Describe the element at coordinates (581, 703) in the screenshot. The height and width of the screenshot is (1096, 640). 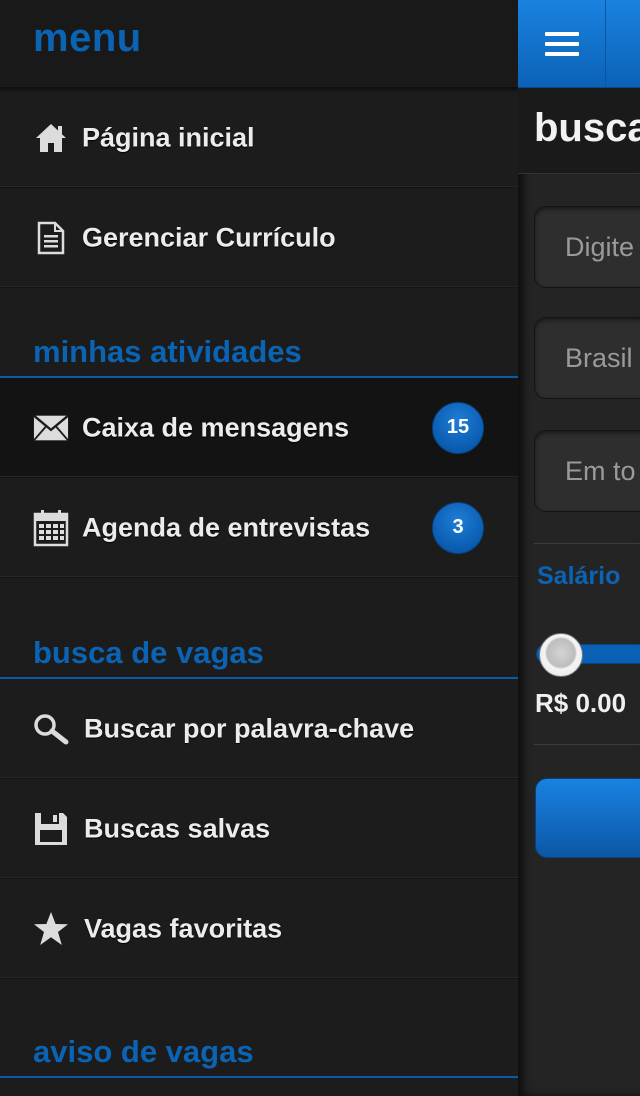
I see `salary-value: R$ 0.00` at that location.